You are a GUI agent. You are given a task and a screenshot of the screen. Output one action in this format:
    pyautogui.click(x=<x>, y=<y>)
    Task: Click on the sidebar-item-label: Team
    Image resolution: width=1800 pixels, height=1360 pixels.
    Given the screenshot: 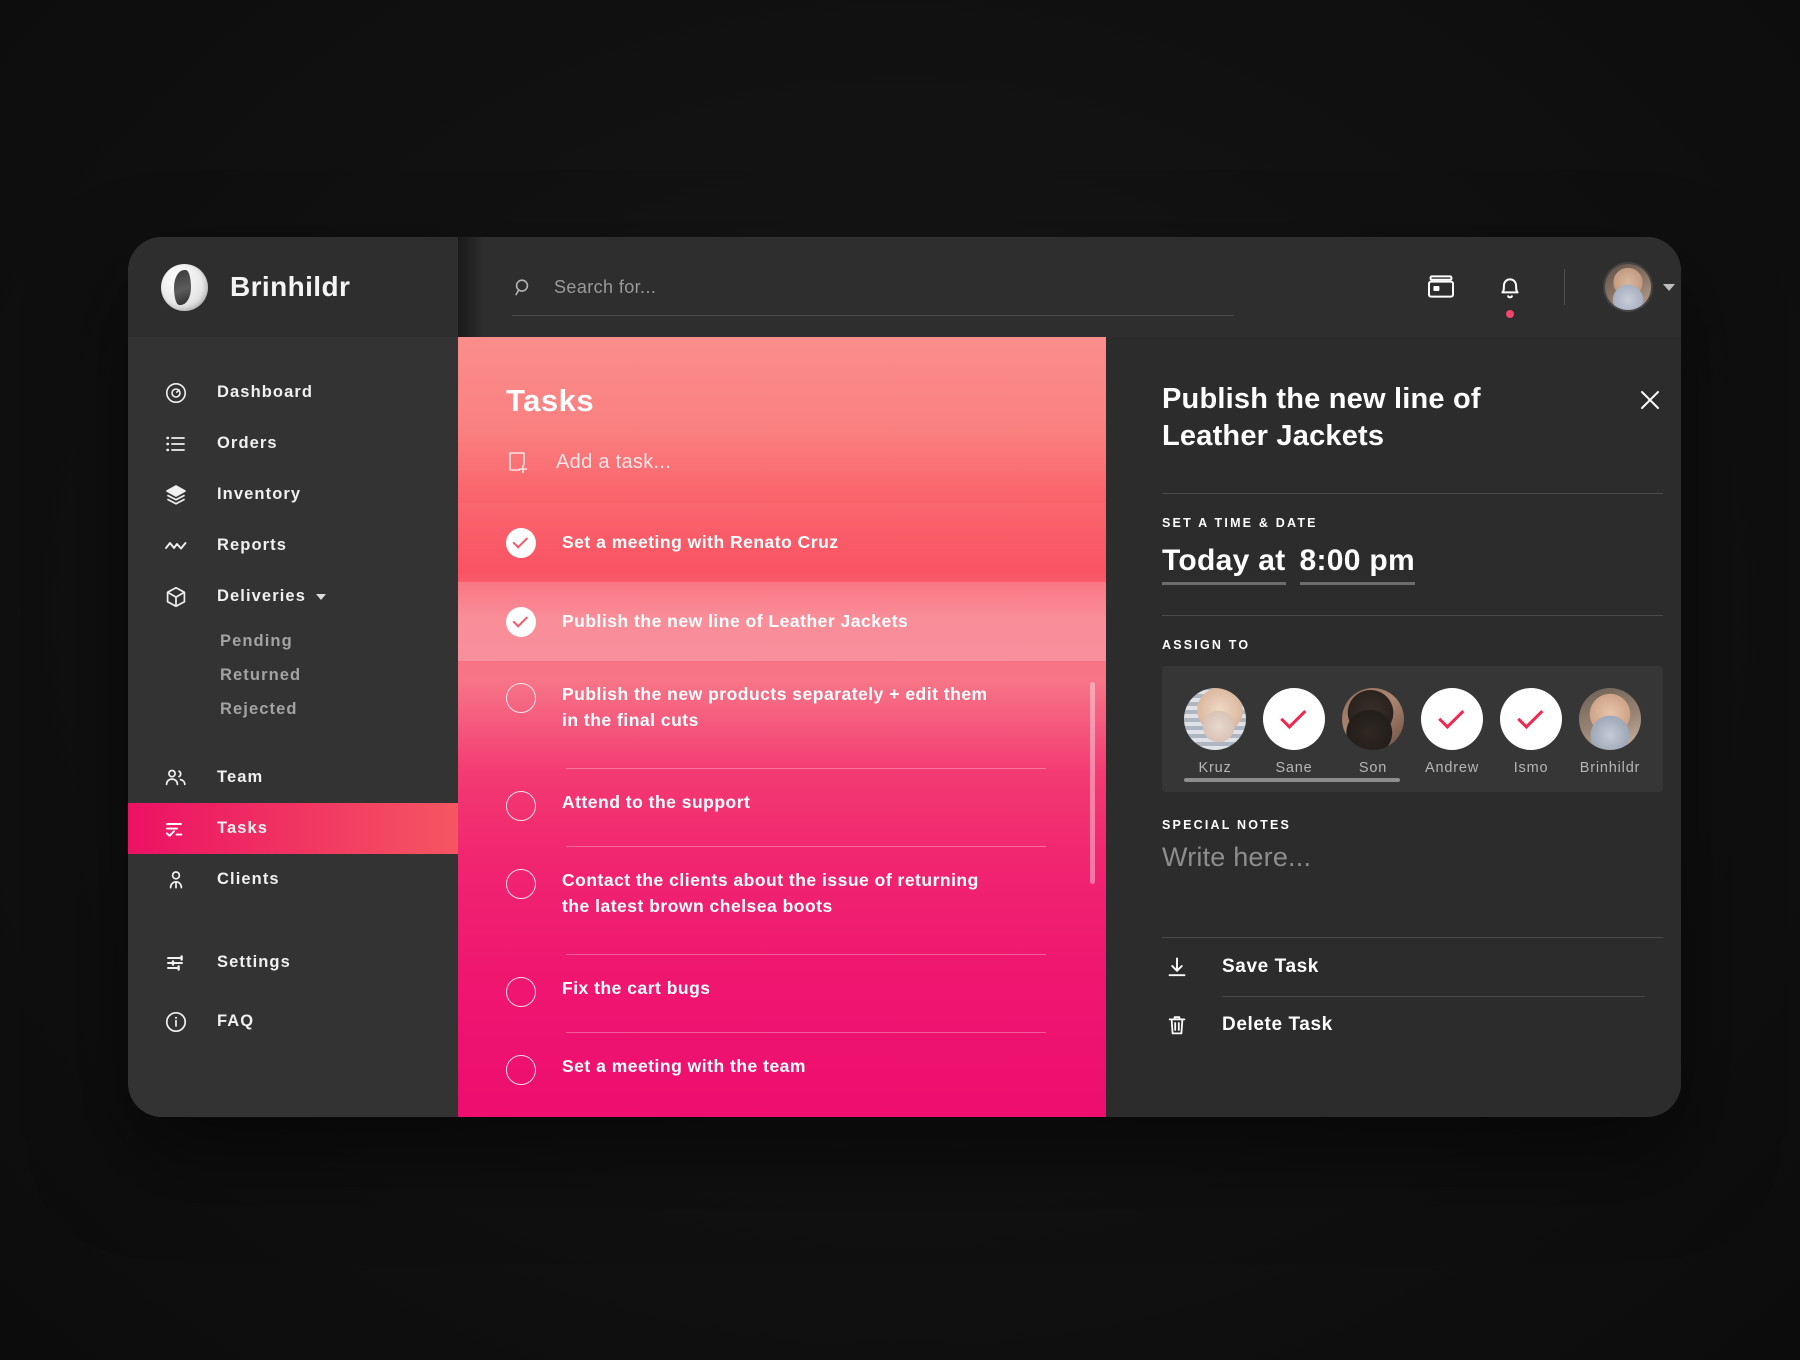 What is the action you would take?
    pyautogui.click(x=240, y=777)
    